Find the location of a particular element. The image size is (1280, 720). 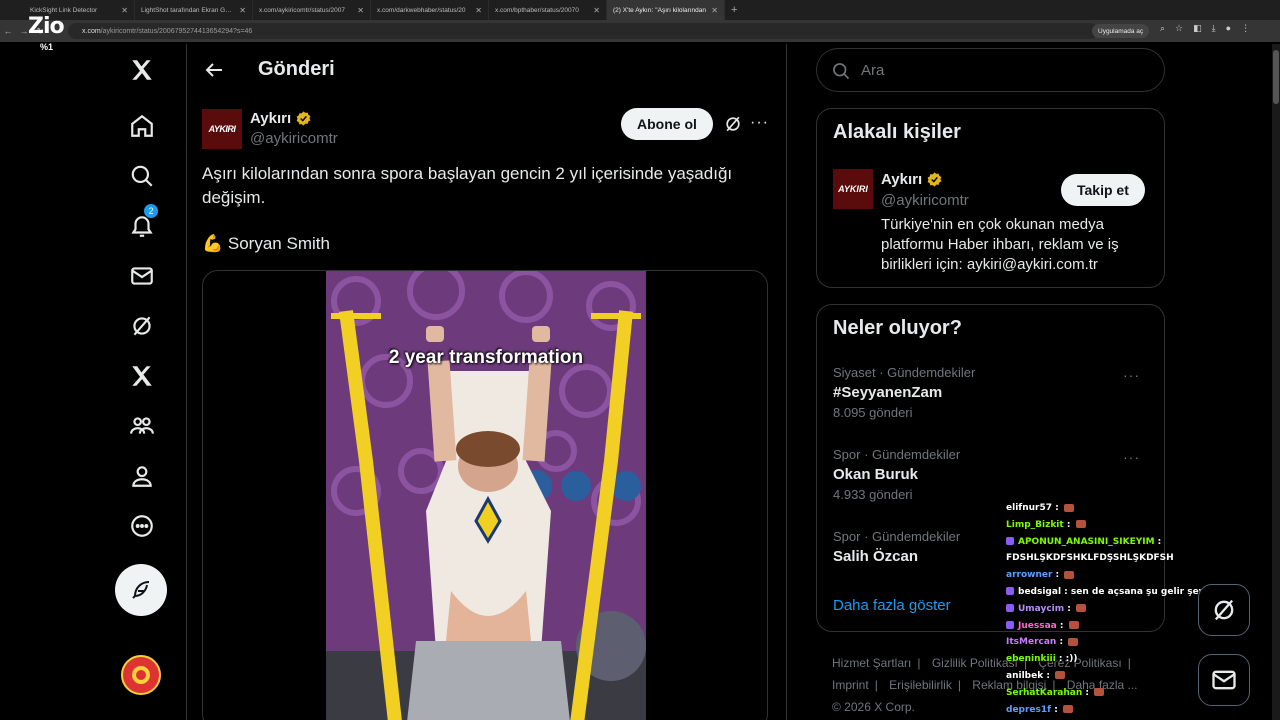

chat-line: Limp_Bizkit : is located at coordinates (1106, 525).